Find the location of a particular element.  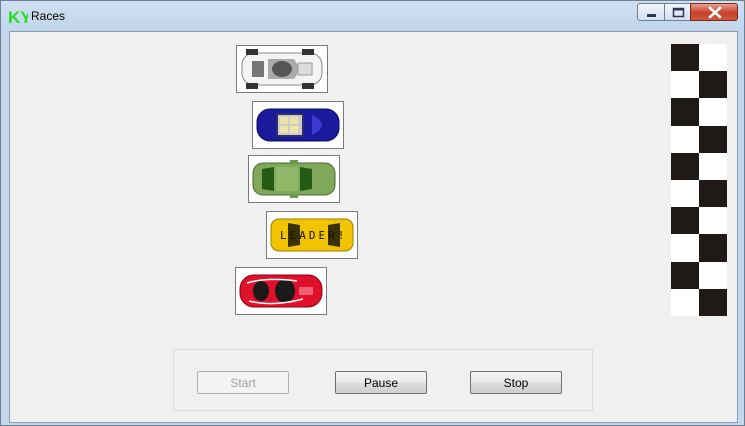

car-green is located at coordinates (294, 179).